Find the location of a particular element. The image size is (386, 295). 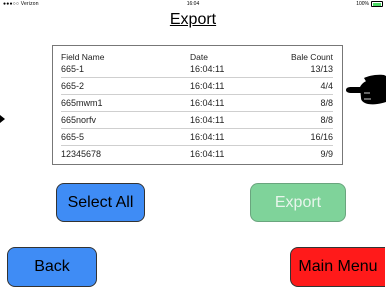

battery-status: 100% is located at coordinates (369, 4).